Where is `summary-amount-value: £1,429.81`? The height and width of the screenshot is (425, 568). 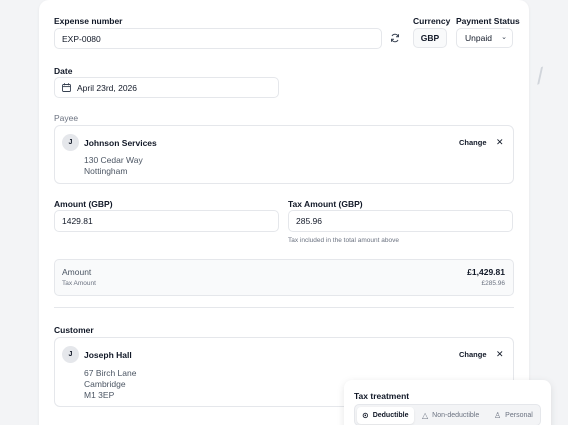
summary-amount-value: £1,429.81 is located at coordinates (486, 272).